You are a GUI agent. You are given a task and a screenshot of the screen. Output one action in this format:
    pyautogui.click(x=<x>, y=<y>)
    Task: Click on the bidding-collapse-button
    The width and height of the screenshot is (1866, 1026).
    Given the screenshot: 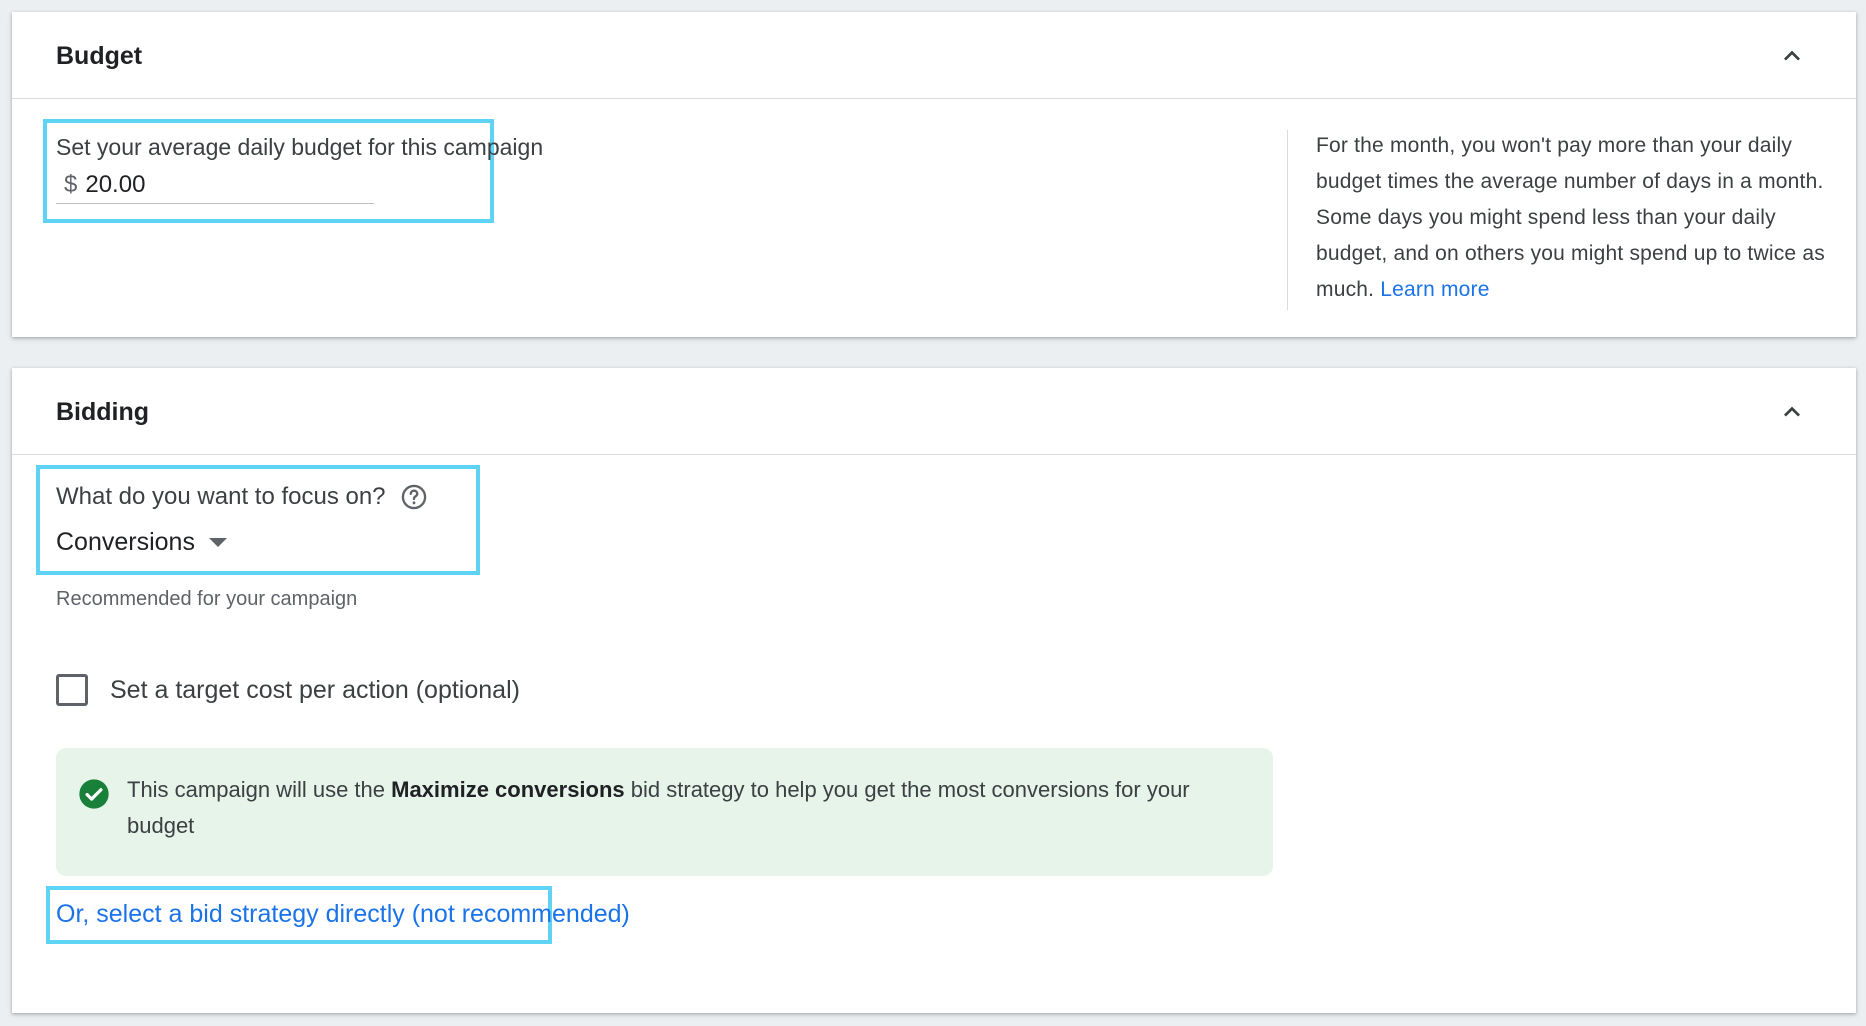 What is the action you would take?
    pyautogui.click(x=1792, y=412)
    